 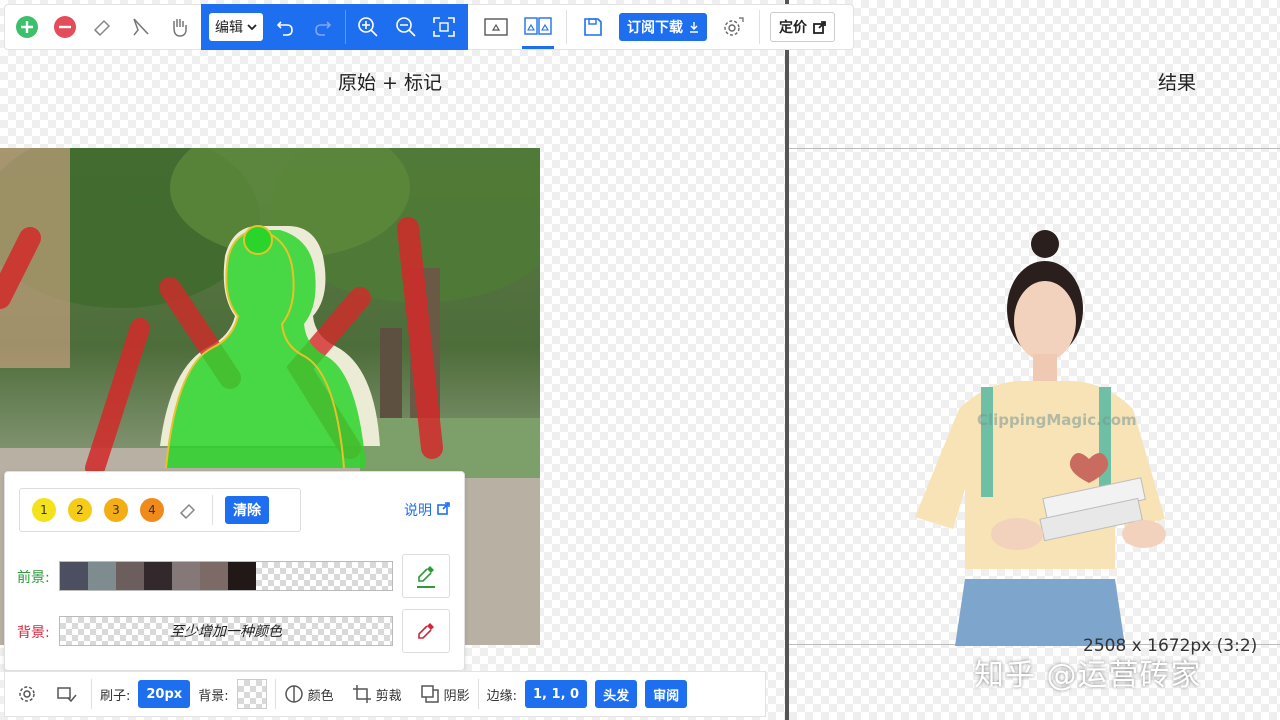 What do you see at coordinates (1177, 83) in the screenshot?
I see `result-pane-title: 结果` at bounding box center [1177, 83].